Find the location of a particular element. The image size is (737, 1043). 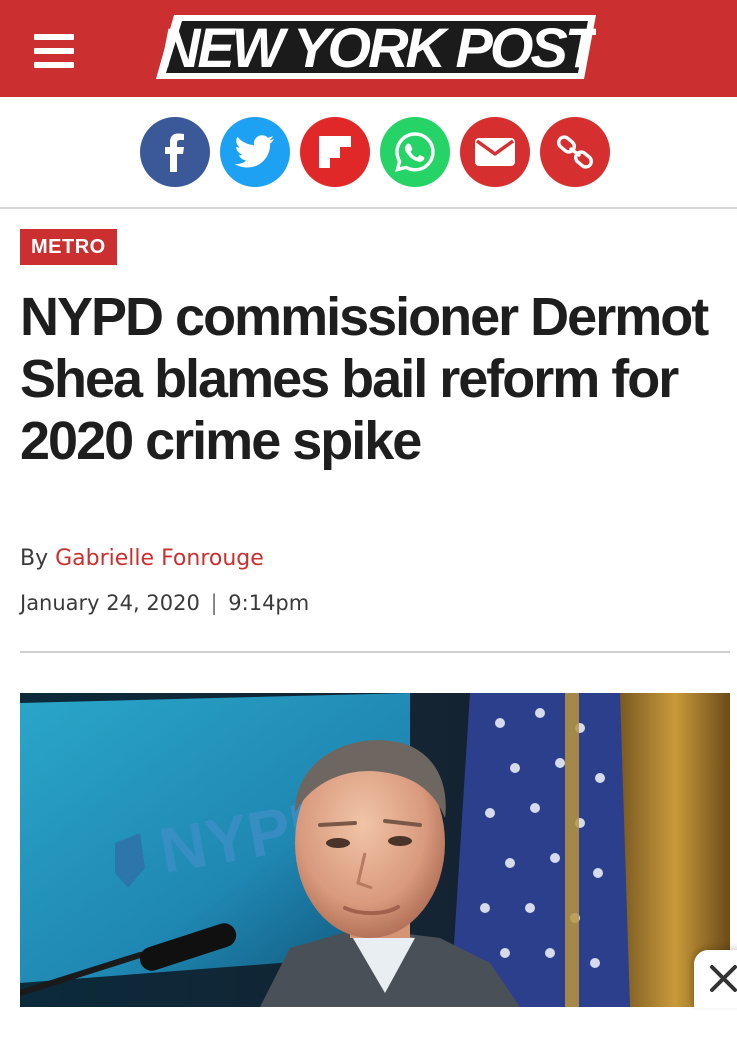

publish-date: January 24, 2020 | 9:14pm is located at coordinates (164, 603).